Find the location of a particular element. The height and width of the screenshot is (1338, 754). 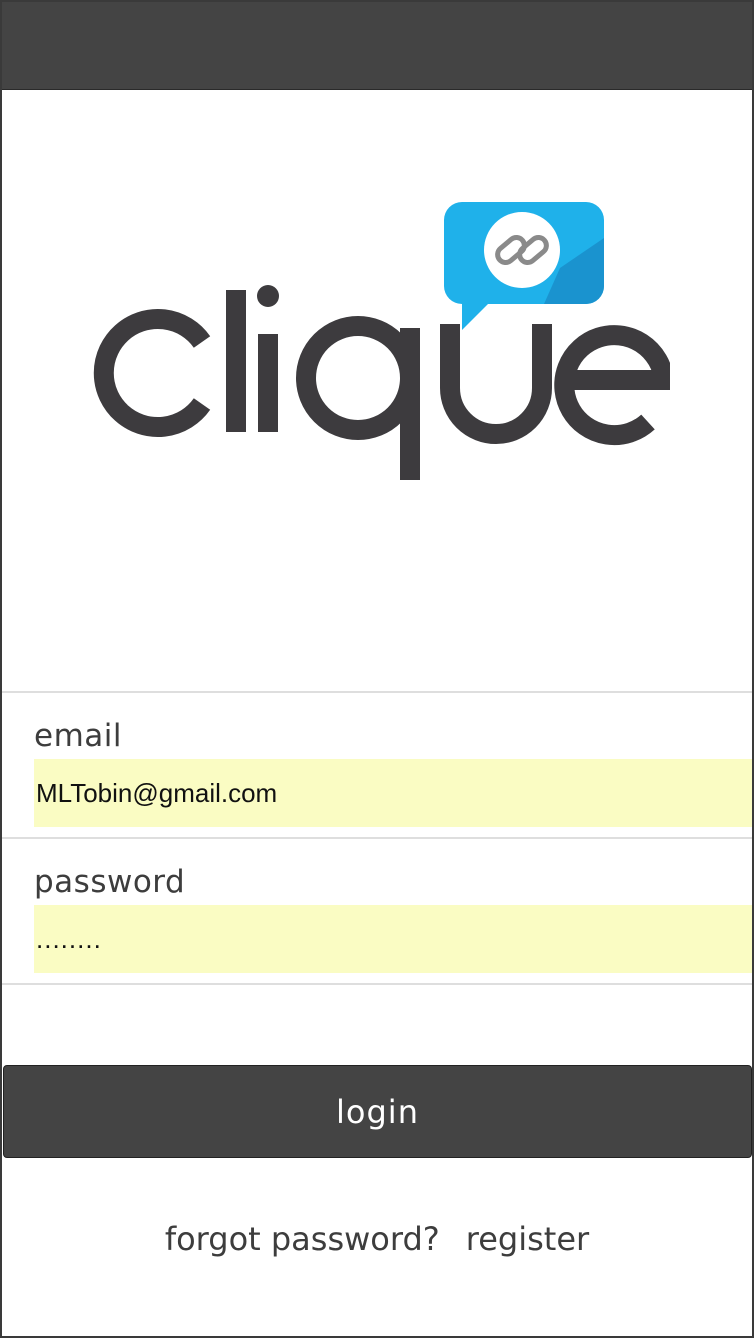

login-button: login is located at coordinates (377, 1111).